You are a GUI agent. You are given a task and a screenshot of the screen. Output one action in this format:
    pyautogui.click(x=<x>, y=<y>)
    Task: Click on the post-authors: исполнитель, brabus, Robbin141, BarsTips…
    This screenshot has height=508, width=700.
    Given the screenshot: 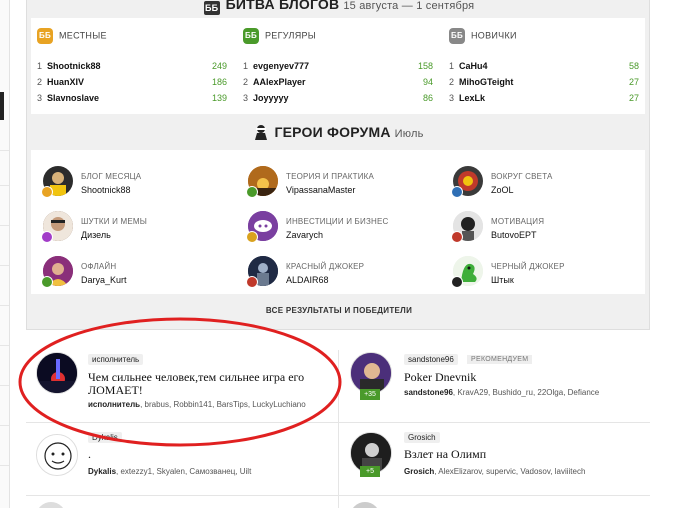 What is the action you would take?
    pyautogui.click(x=197, y=404)
    